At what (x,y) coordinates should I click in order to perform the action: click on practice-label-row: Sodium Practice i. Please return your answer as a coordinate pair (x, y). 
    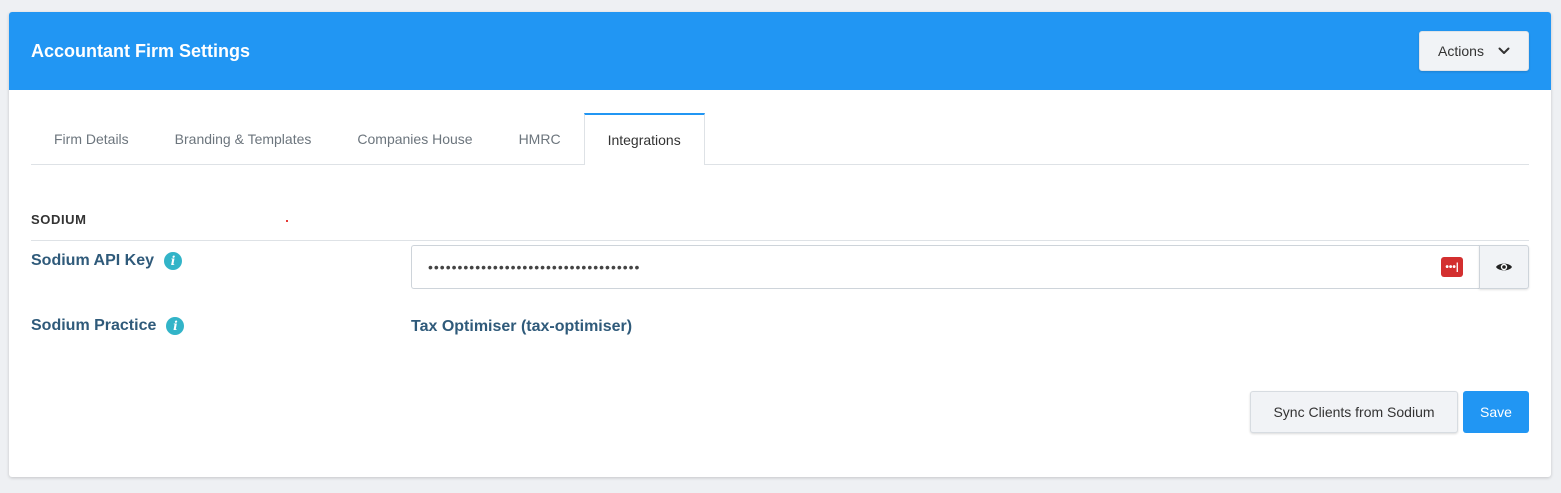
    Looking at the image, I should click on (108, 326).